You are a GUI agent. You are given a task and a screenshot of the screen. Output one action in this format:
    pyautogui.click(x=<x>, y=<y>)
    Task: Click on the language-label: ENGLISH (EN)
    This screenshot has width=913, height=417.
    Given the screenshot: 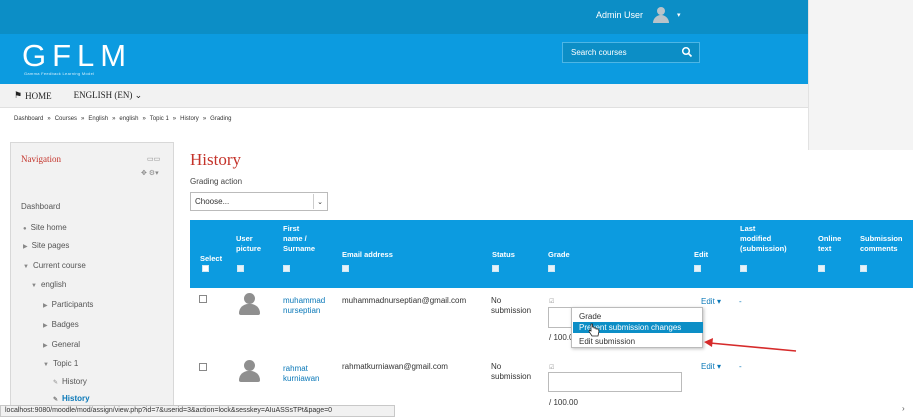 What is the action you would take?
    pyautogui.click(x=103, y=95)
    